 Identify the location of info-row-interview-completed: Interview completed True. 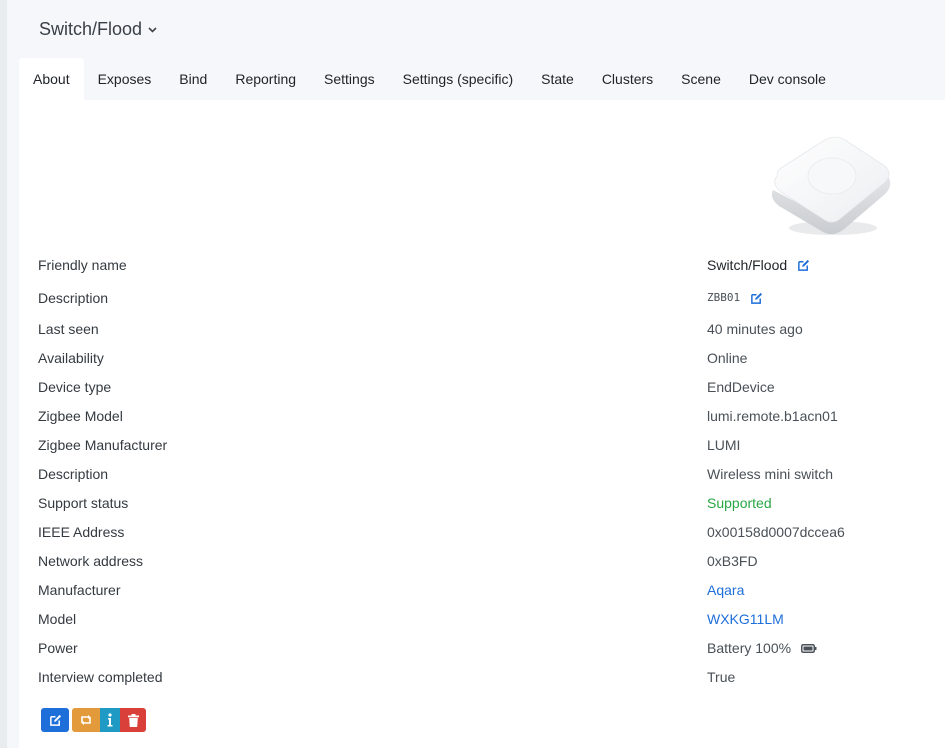
(483, 677).